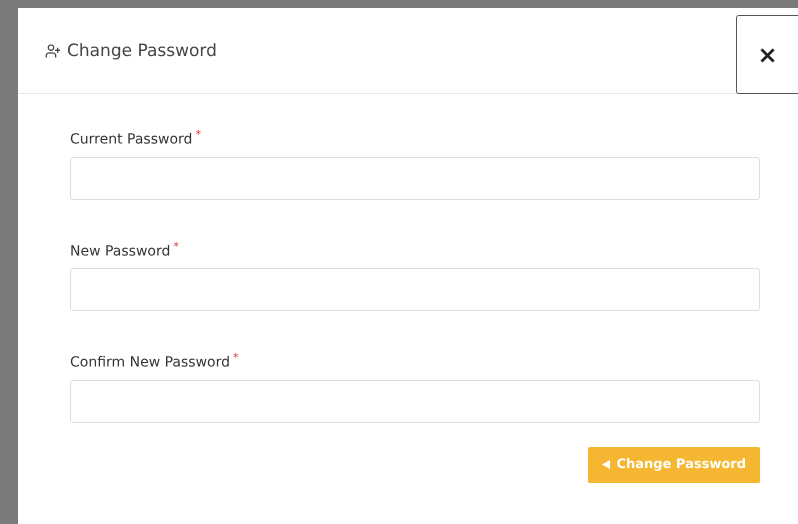  I want to click on field-label: New Password $^{*}$, so click(125, 250).